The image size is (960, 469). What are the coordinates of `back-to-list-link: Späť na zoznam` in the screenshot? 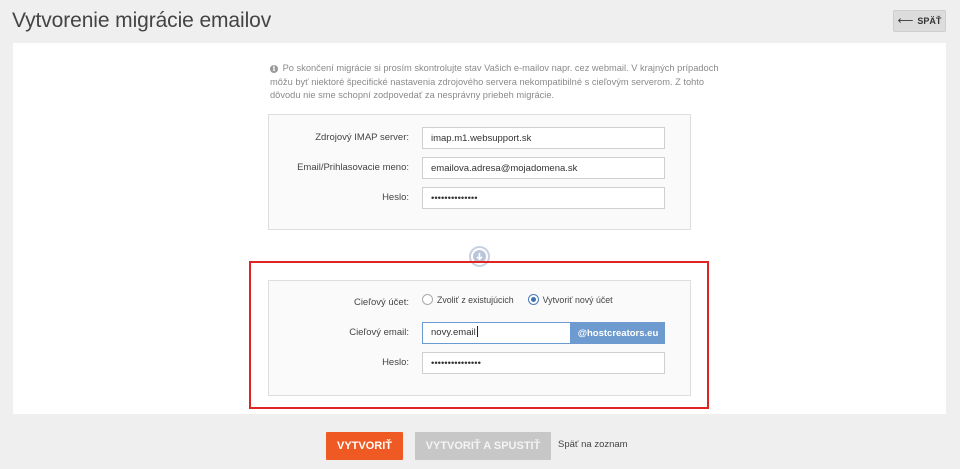 It's located at (593, 444).